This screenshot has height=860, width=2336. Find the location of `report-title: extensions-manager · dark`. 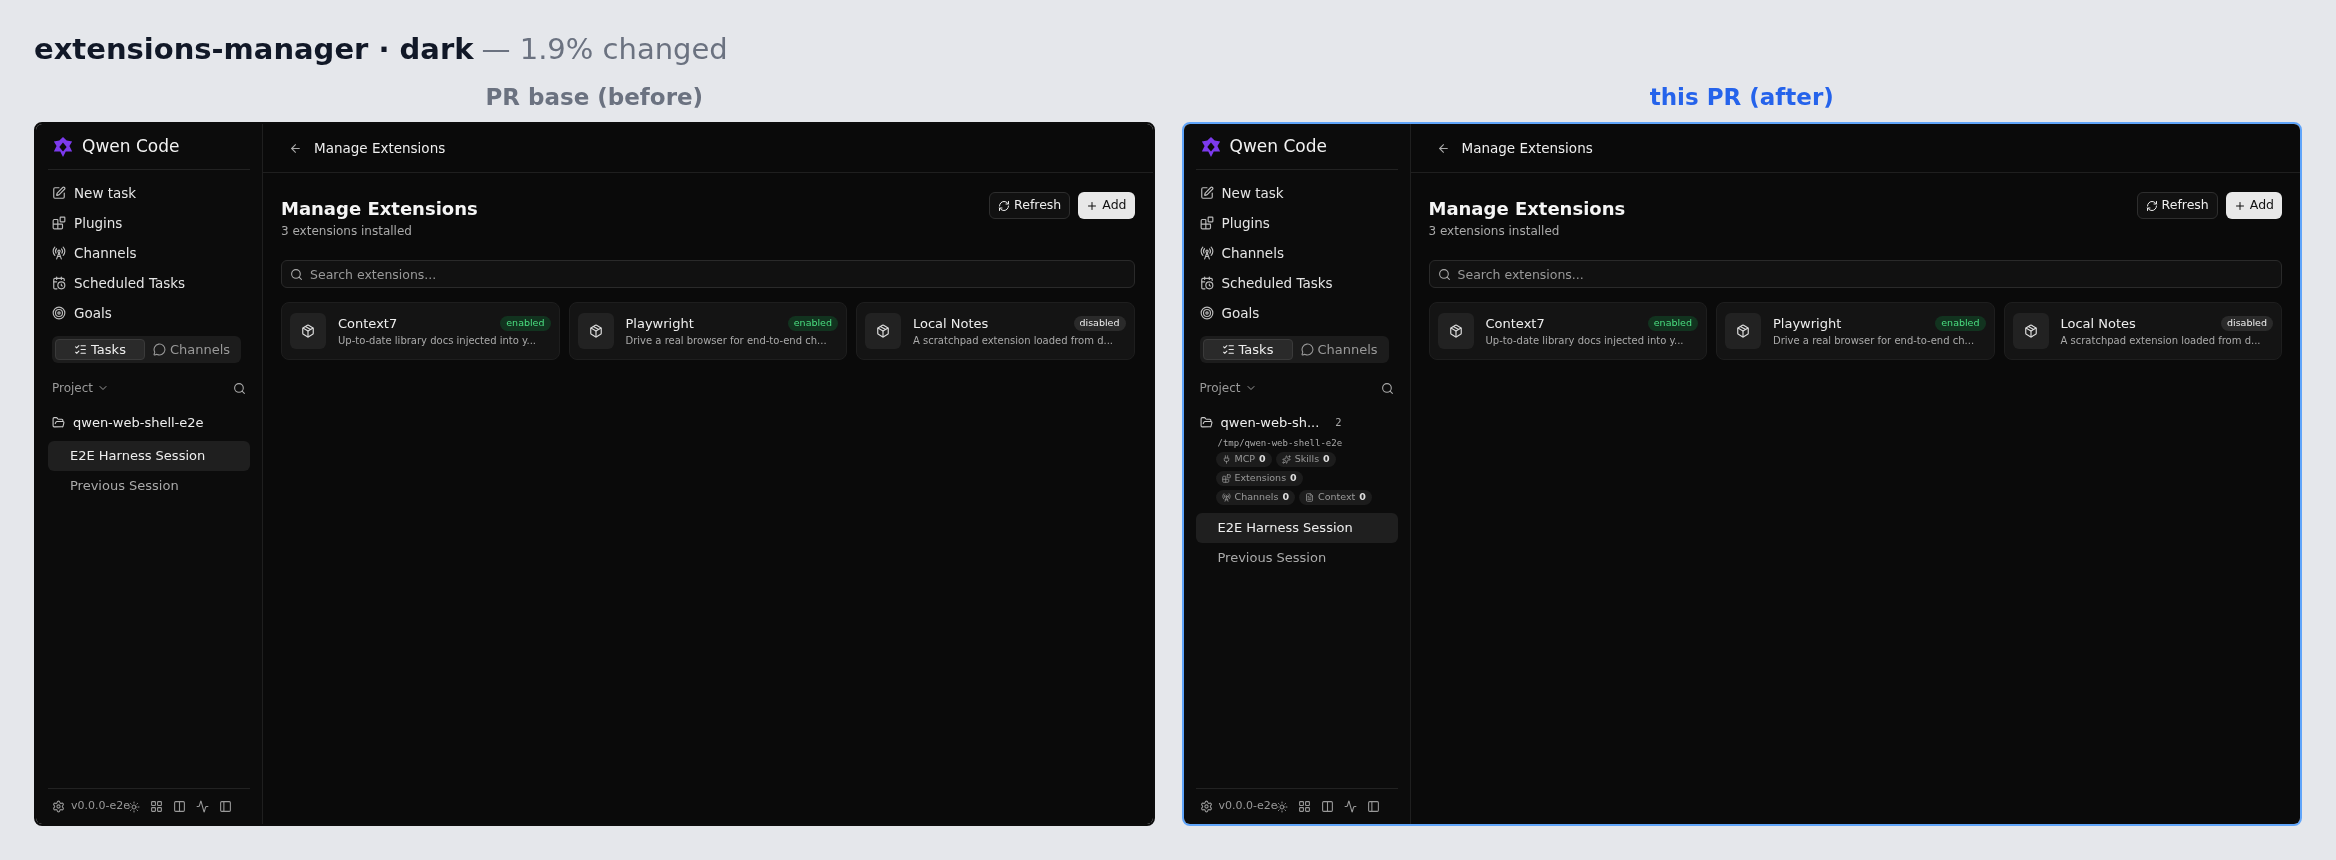

report-title: extensions-manager · dark is located at coordinates (254, 49).